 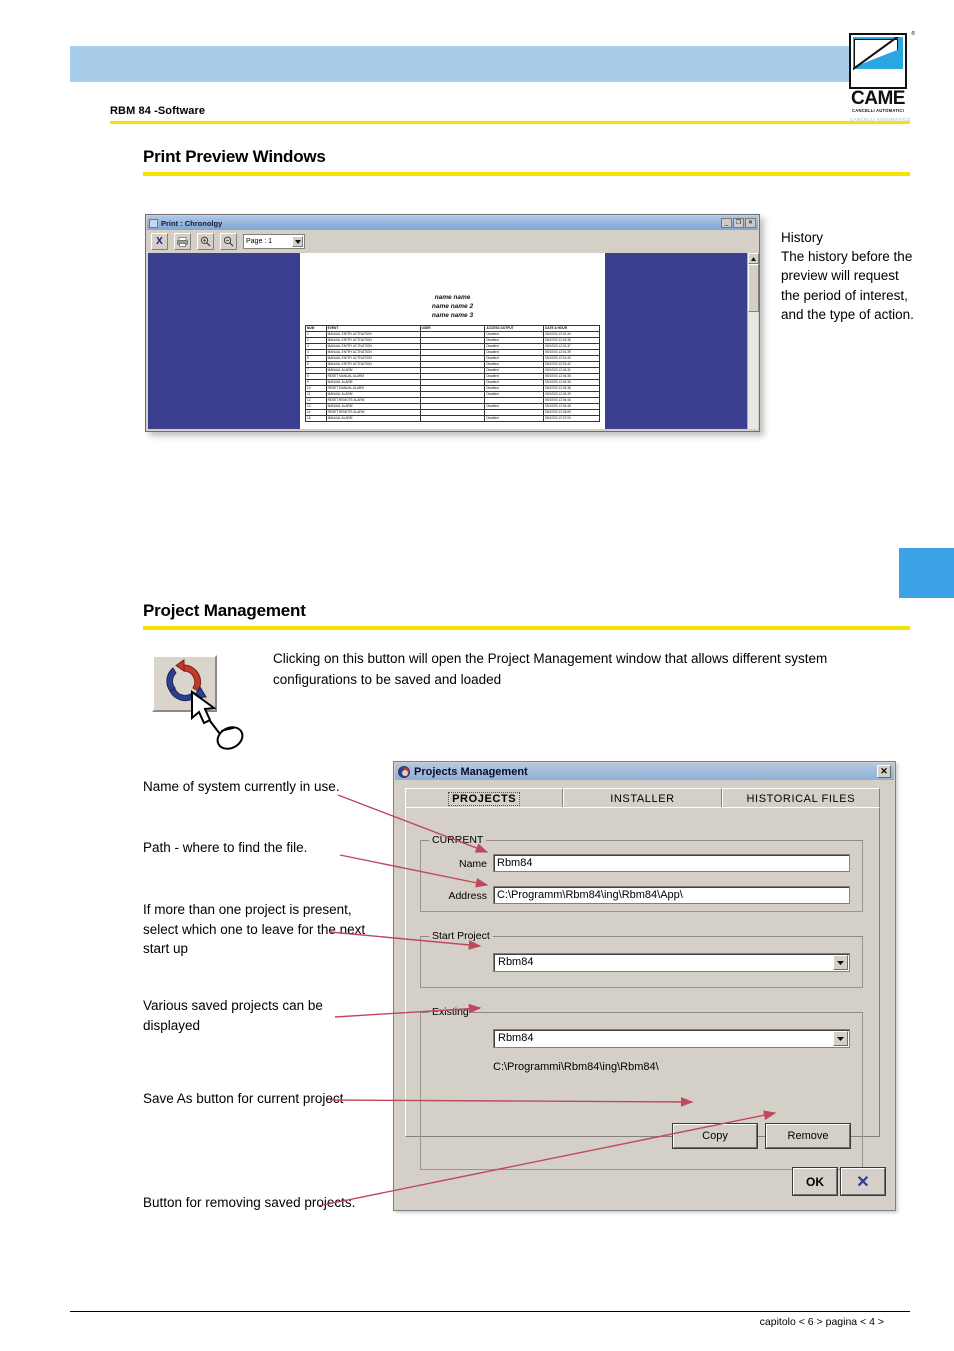 I want to click on existing-legend: Existing, so click(x=450, y=1012).